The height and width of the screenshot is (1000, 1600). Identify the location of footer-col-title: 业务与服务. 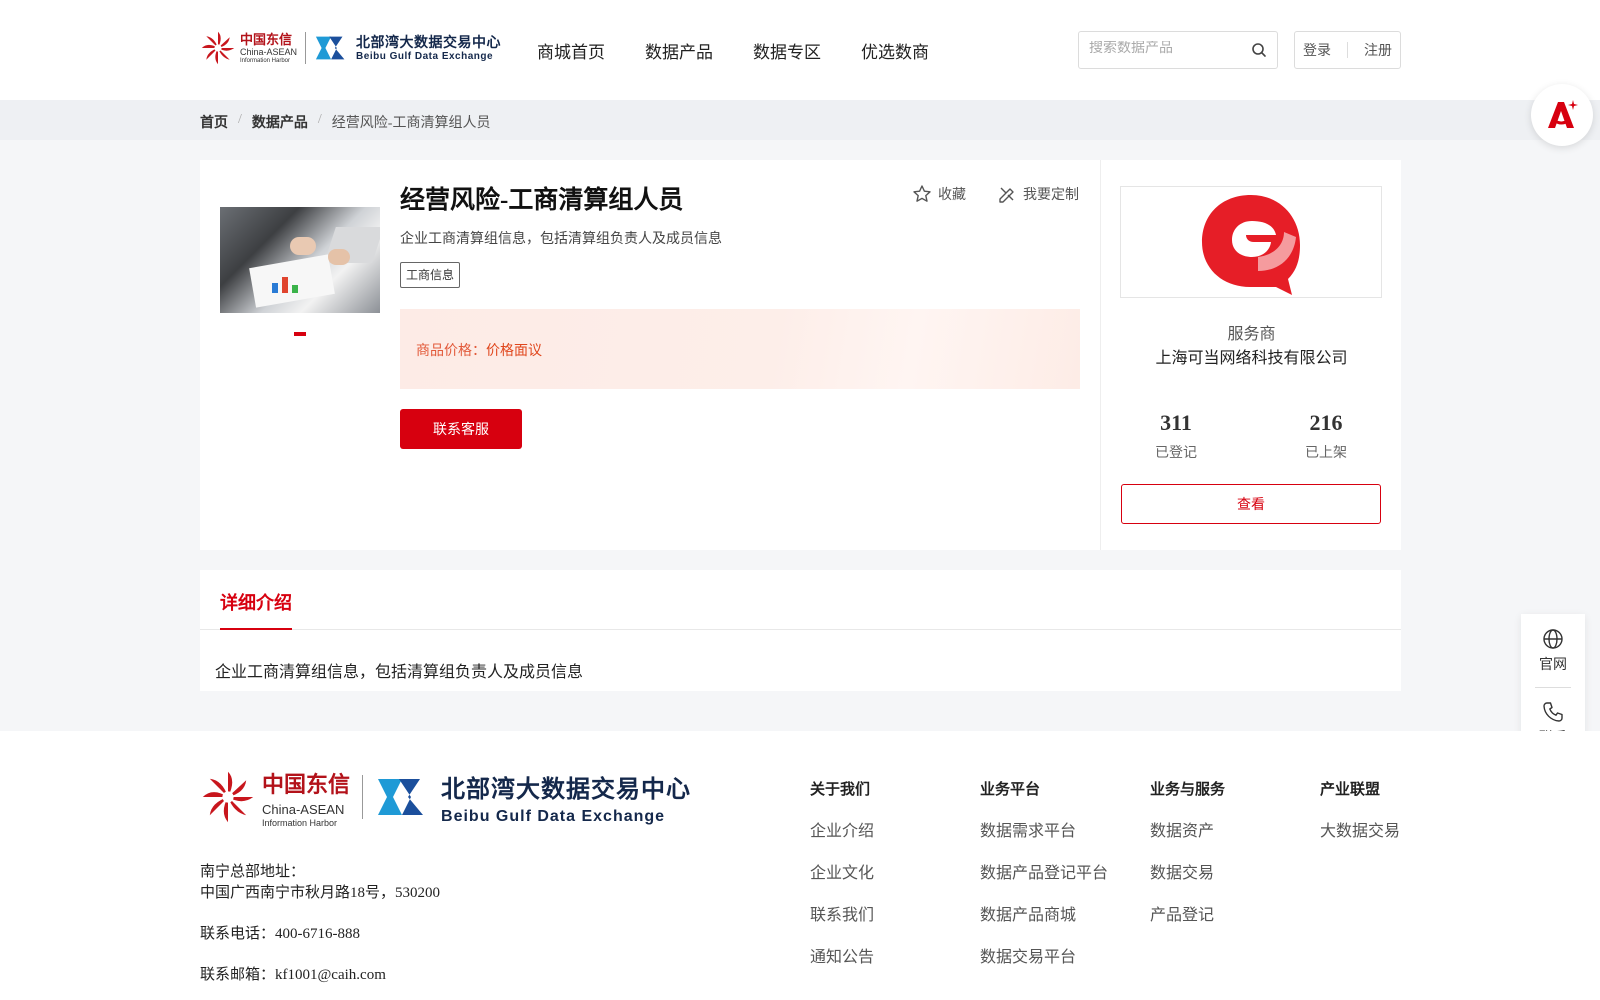
(1188, 790).